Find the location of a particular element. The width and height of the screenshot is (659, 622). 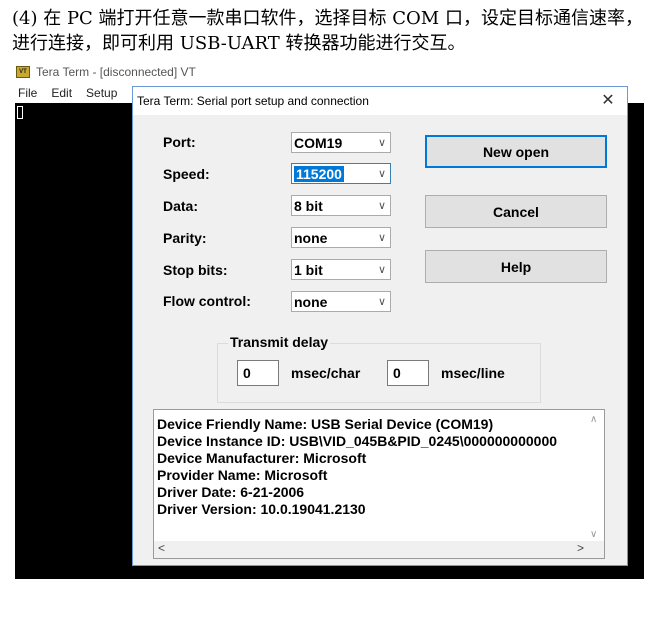

device-info-line: Provider Name: Microsoft is located at coordinates (242, 475).